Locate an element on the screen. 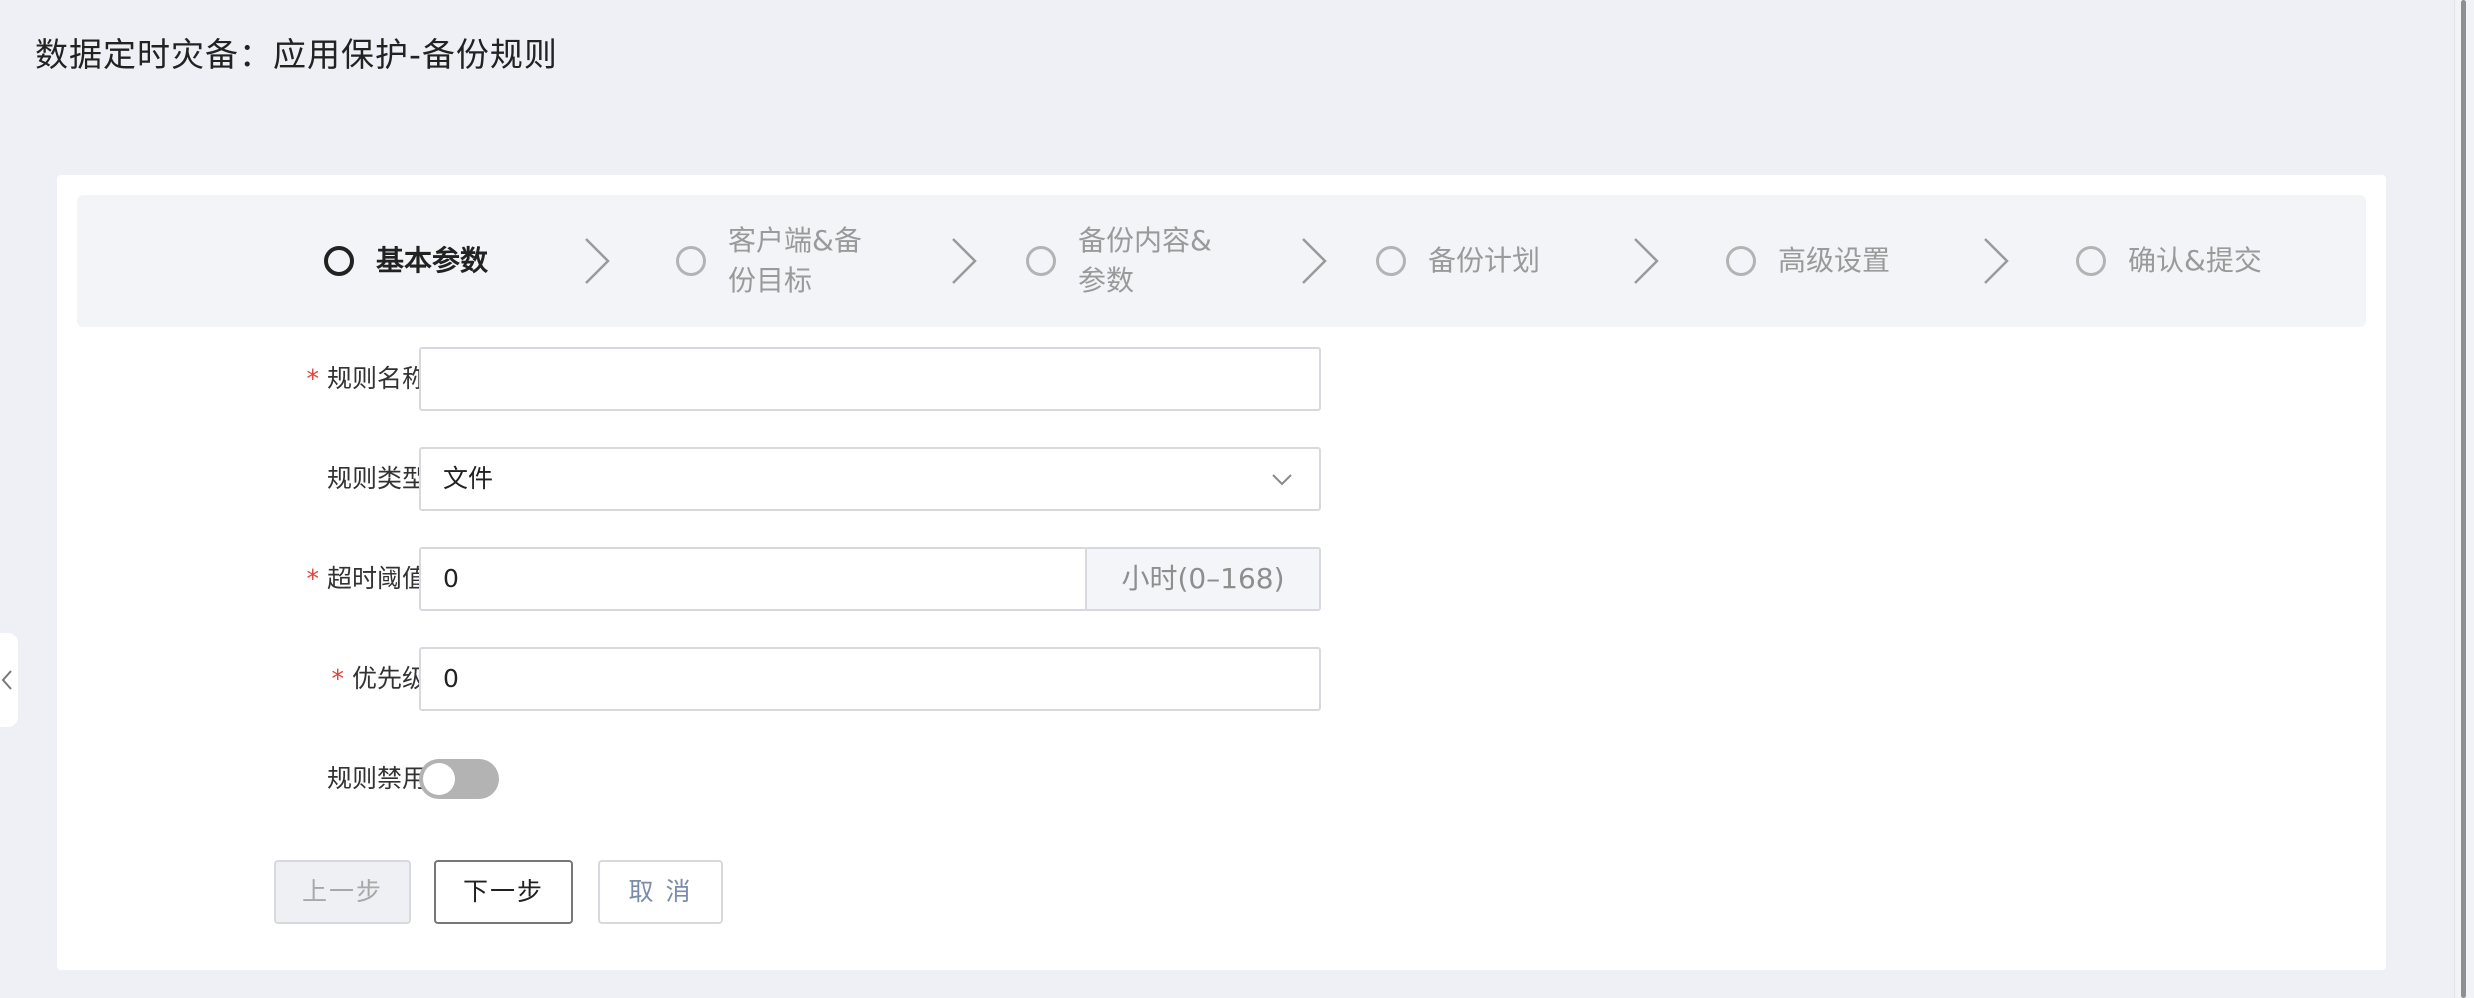 The image size is (2474, 998). cancel-button: 取 消 is located at coordinates (660, 892).